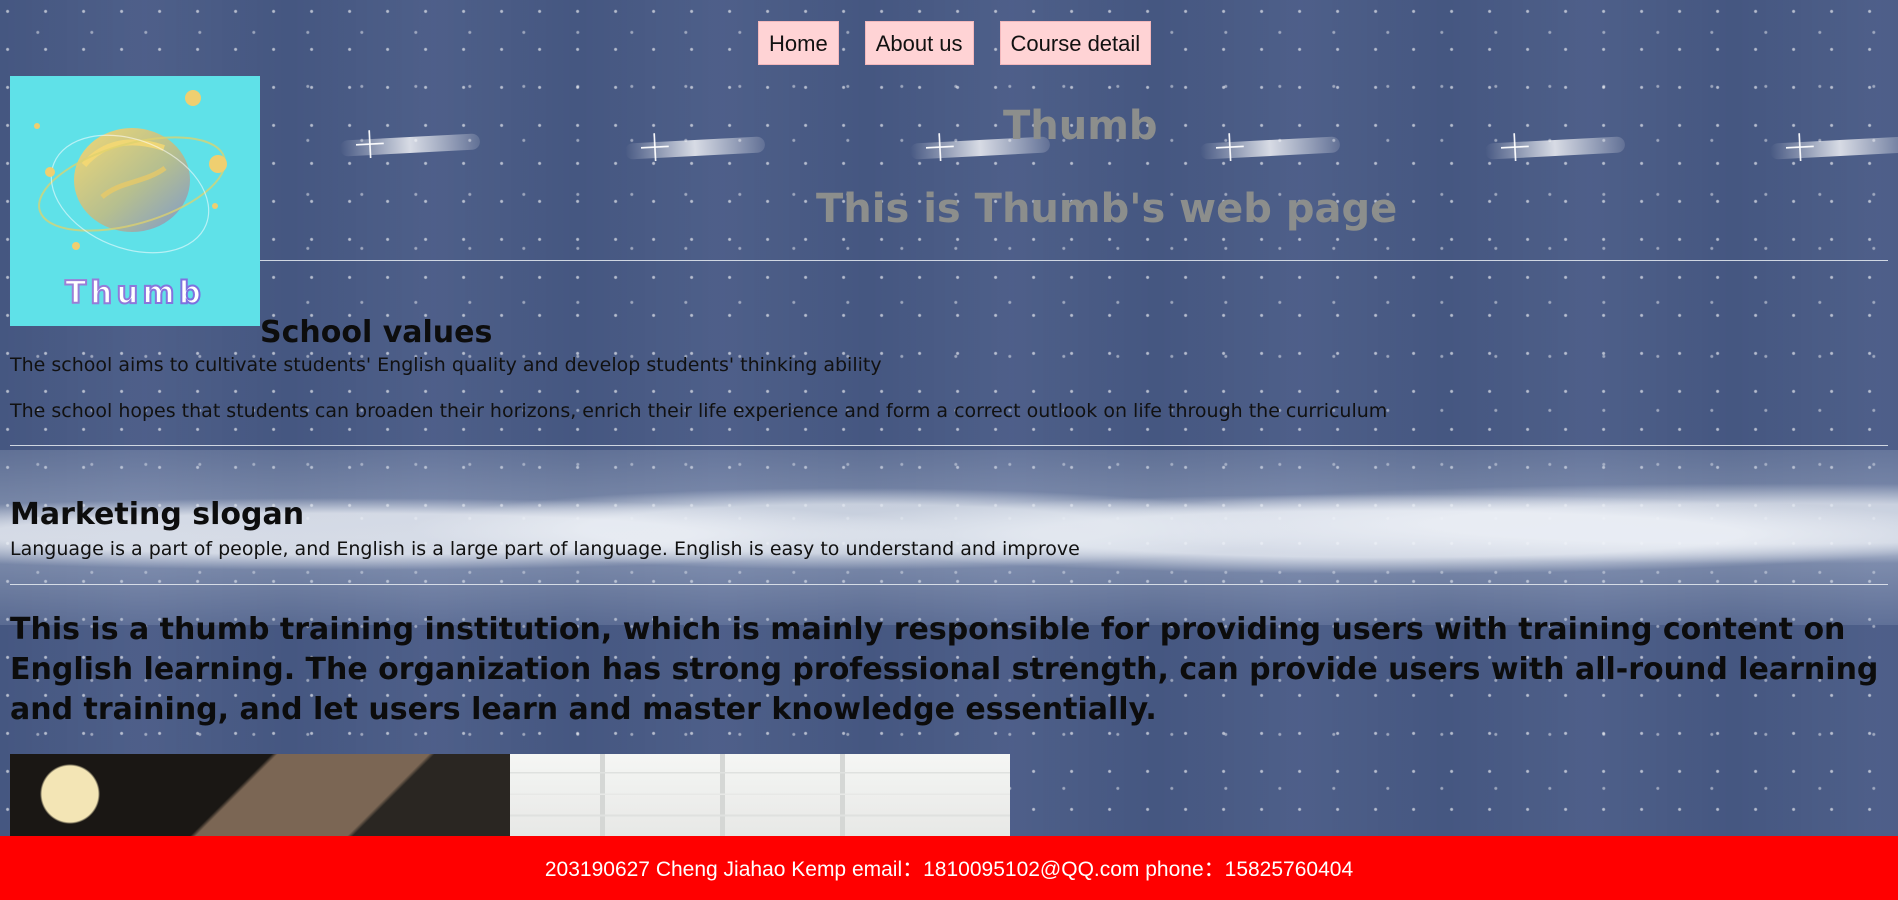 The width and height of the screenshot is (1898, 900). Describe the element at coordinates (919, 43) in the screenshot. I see `nav-about-us-button: About us` at that location.